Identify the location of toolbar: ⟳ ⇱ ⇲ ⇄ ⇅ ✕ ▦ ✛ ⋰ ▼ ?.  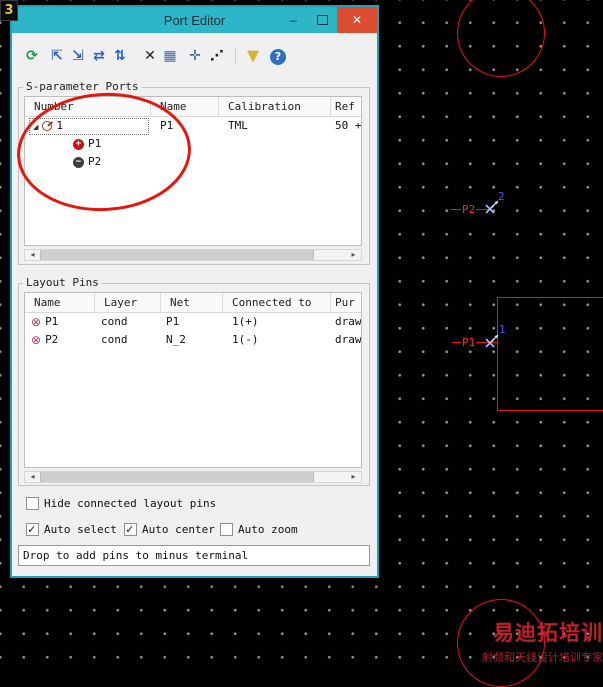
(194, 51).